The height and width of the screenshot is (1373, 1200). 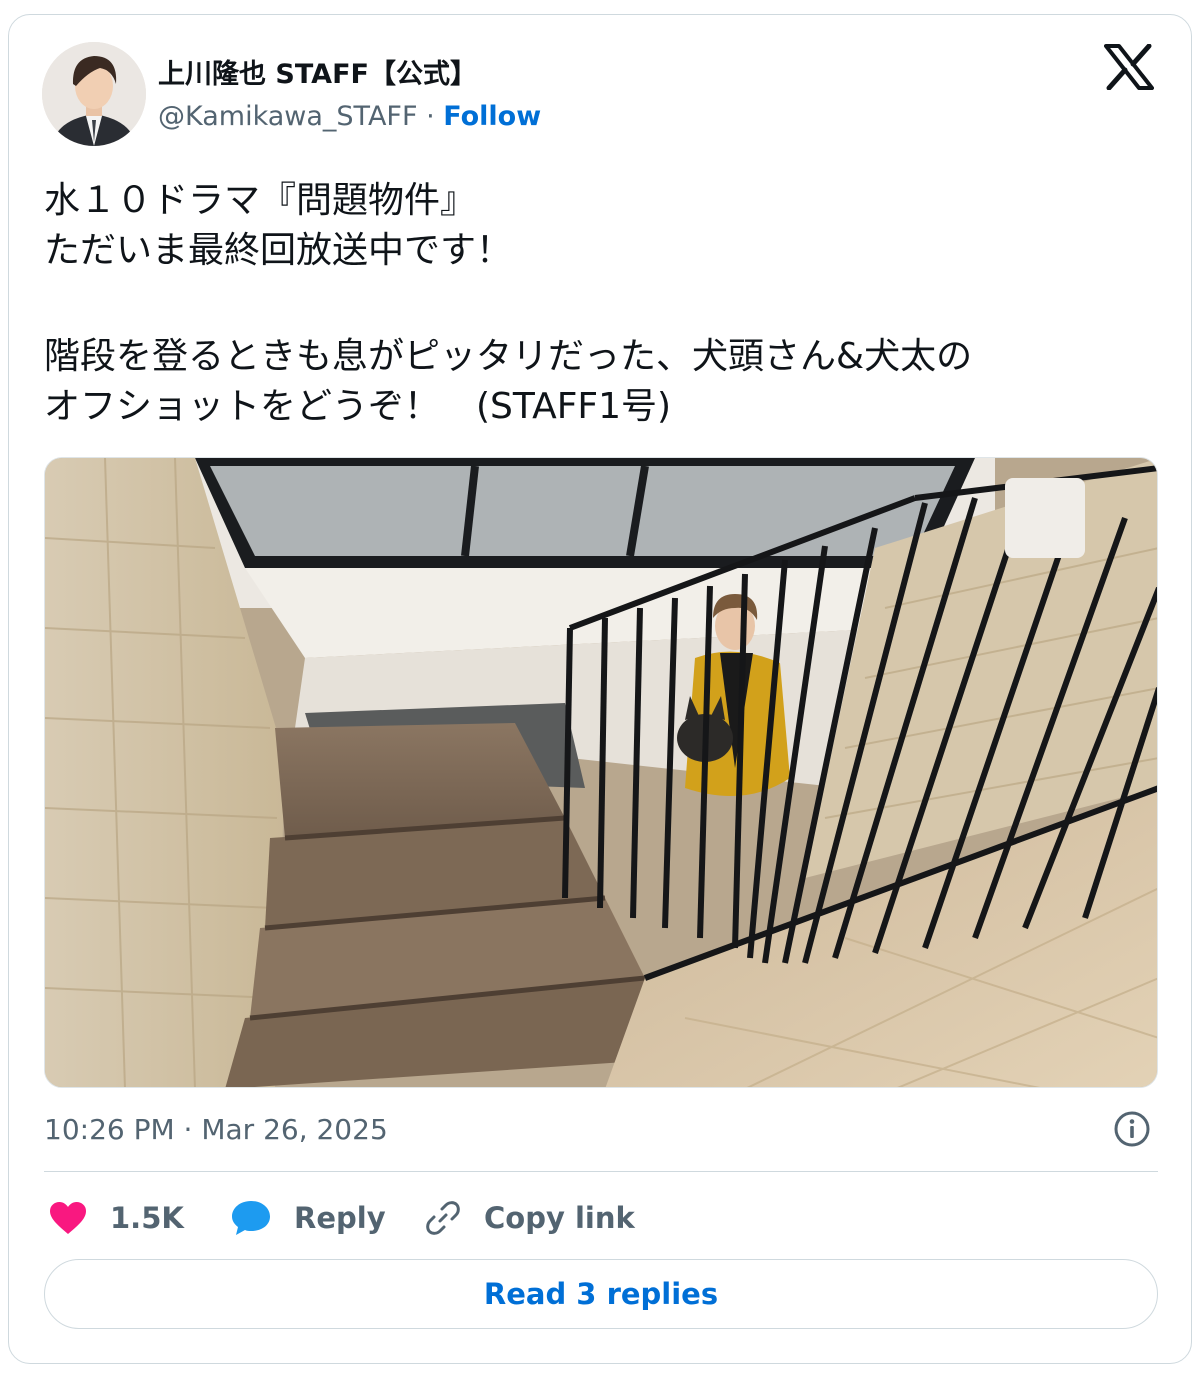 I want to click on tweet-line: オフショットをどうぞ！ (STAFF1号), so click(x=358, y=406).